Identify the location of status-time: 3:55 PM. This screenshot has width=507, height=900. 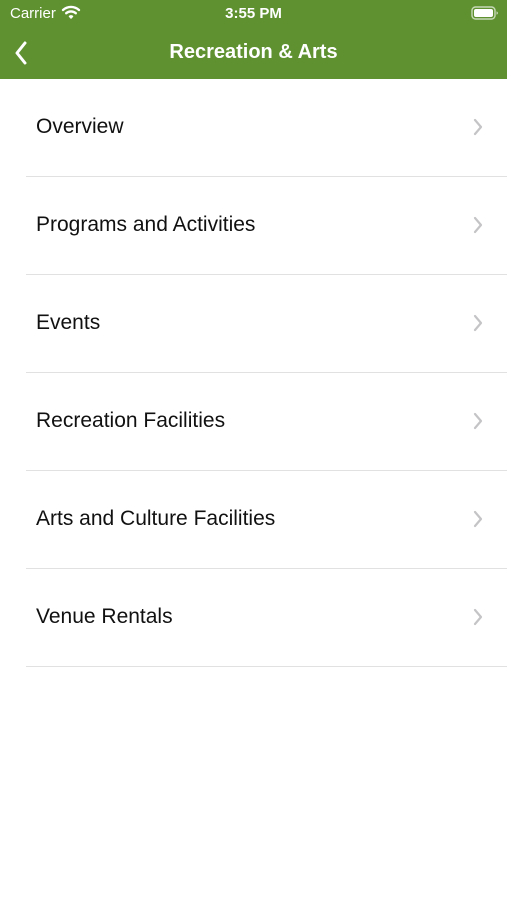
(253, 13).